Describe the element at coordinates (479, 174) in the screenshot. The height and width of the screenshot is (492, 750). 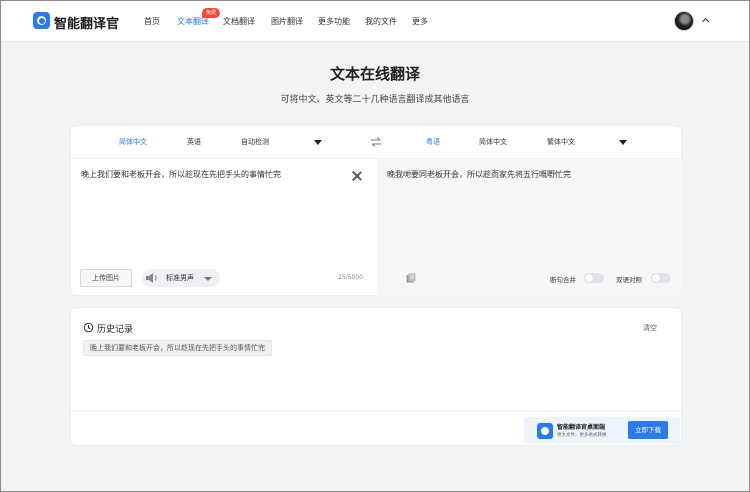
I see `target-text: 晚我哋要同老板开会，所以趁而家先将五行嘅嘢忙完` at that location.